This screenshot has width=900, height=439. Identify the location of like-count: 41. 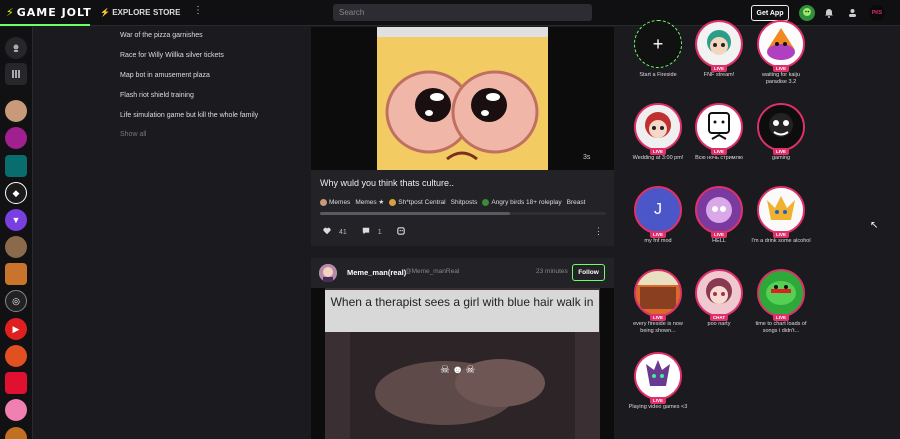
(343, 232).